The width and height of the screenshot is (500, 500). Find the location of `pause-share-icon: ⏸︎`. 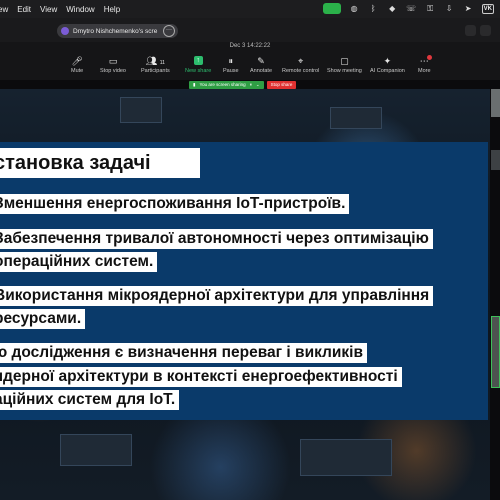

pause-share-icon: ⏸︎ is located at coordinates (251, 85).